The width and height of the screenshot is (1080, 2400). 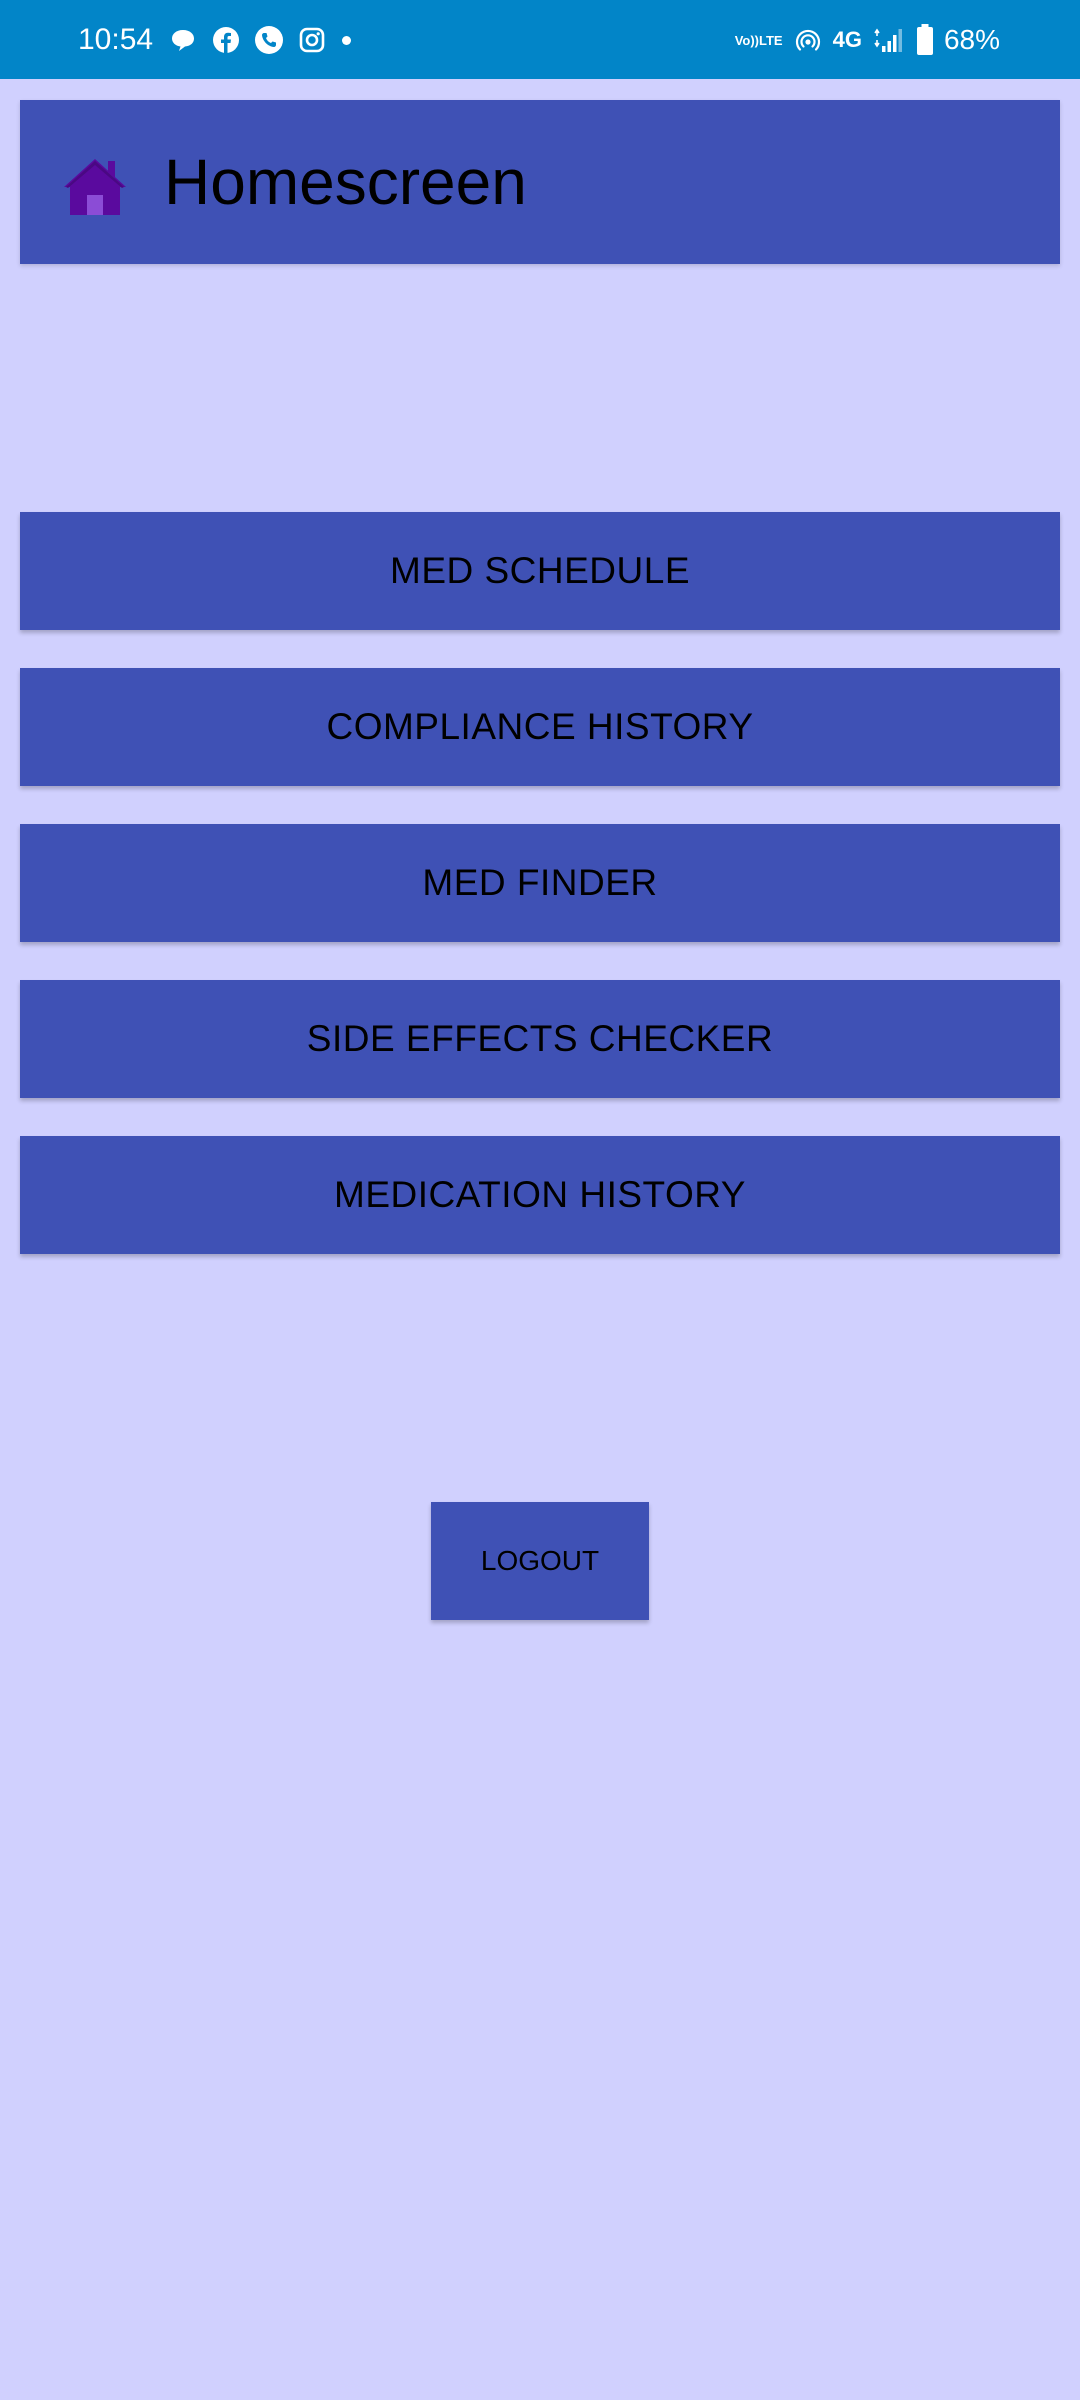 I want to click on volte-icon: Vo)) LTE, so click(x=759, y=40).